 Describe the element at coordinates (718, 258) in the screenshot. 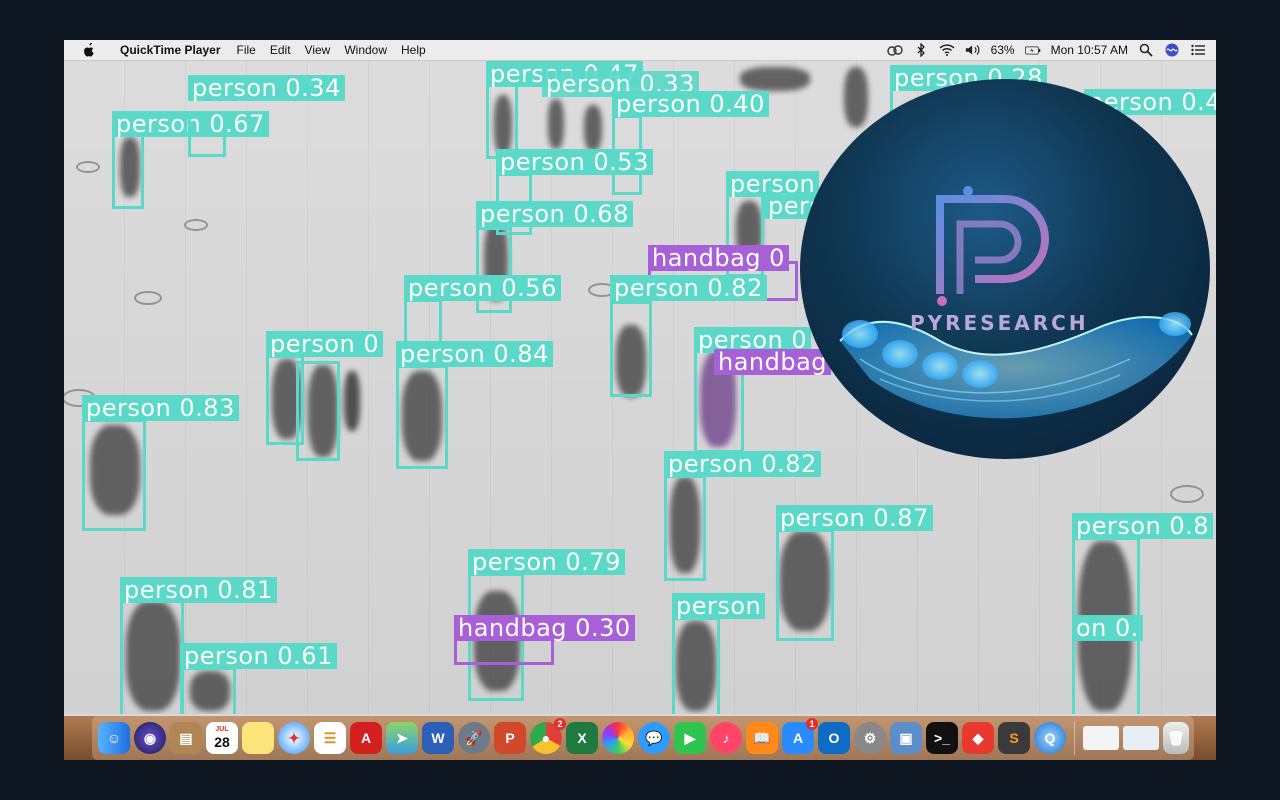

I see `detection-label-handbag: handbag 0` at that location.